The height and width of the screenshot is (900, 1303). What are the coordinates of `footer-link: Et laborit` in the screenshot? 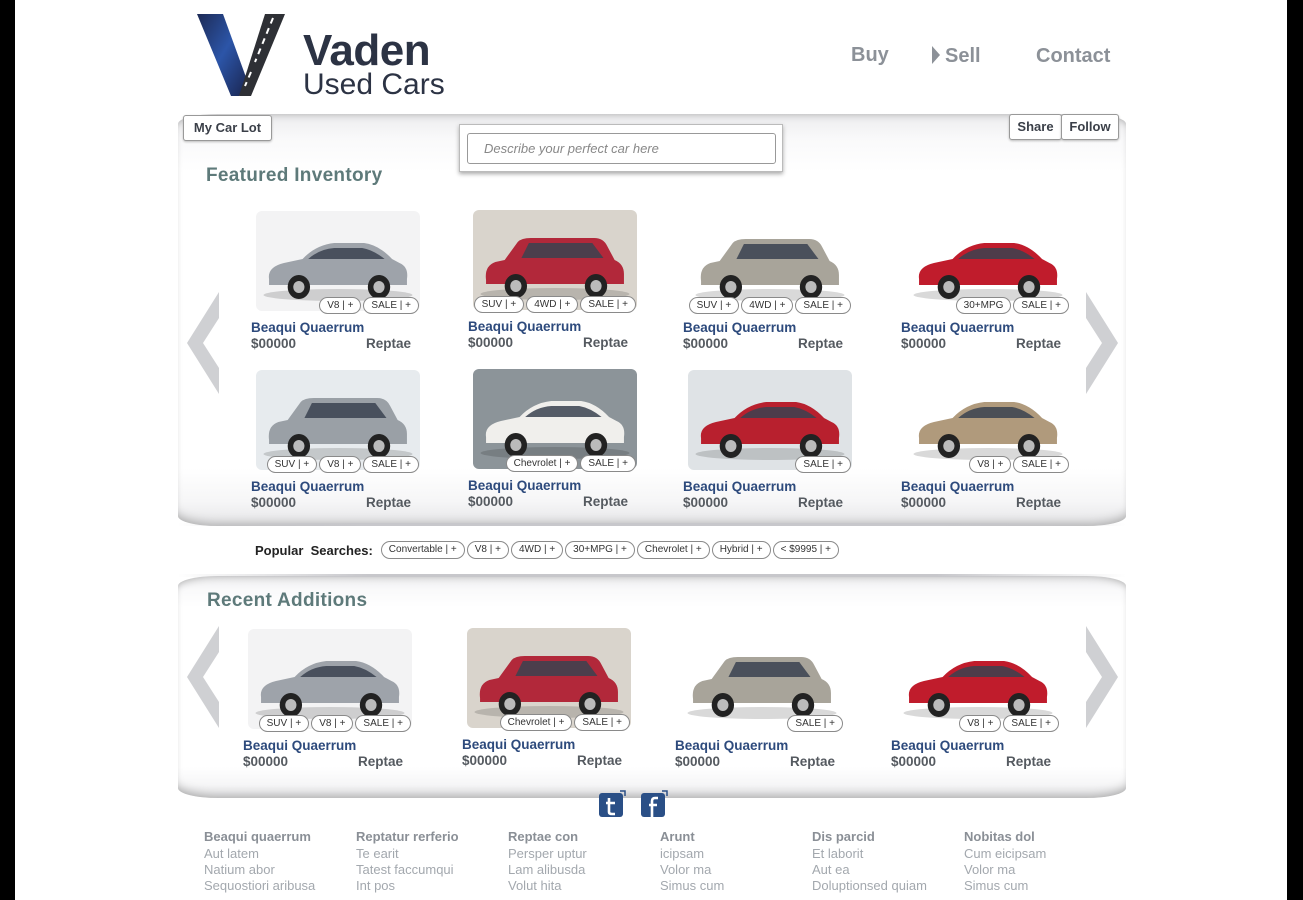 It's located at (869, 854).